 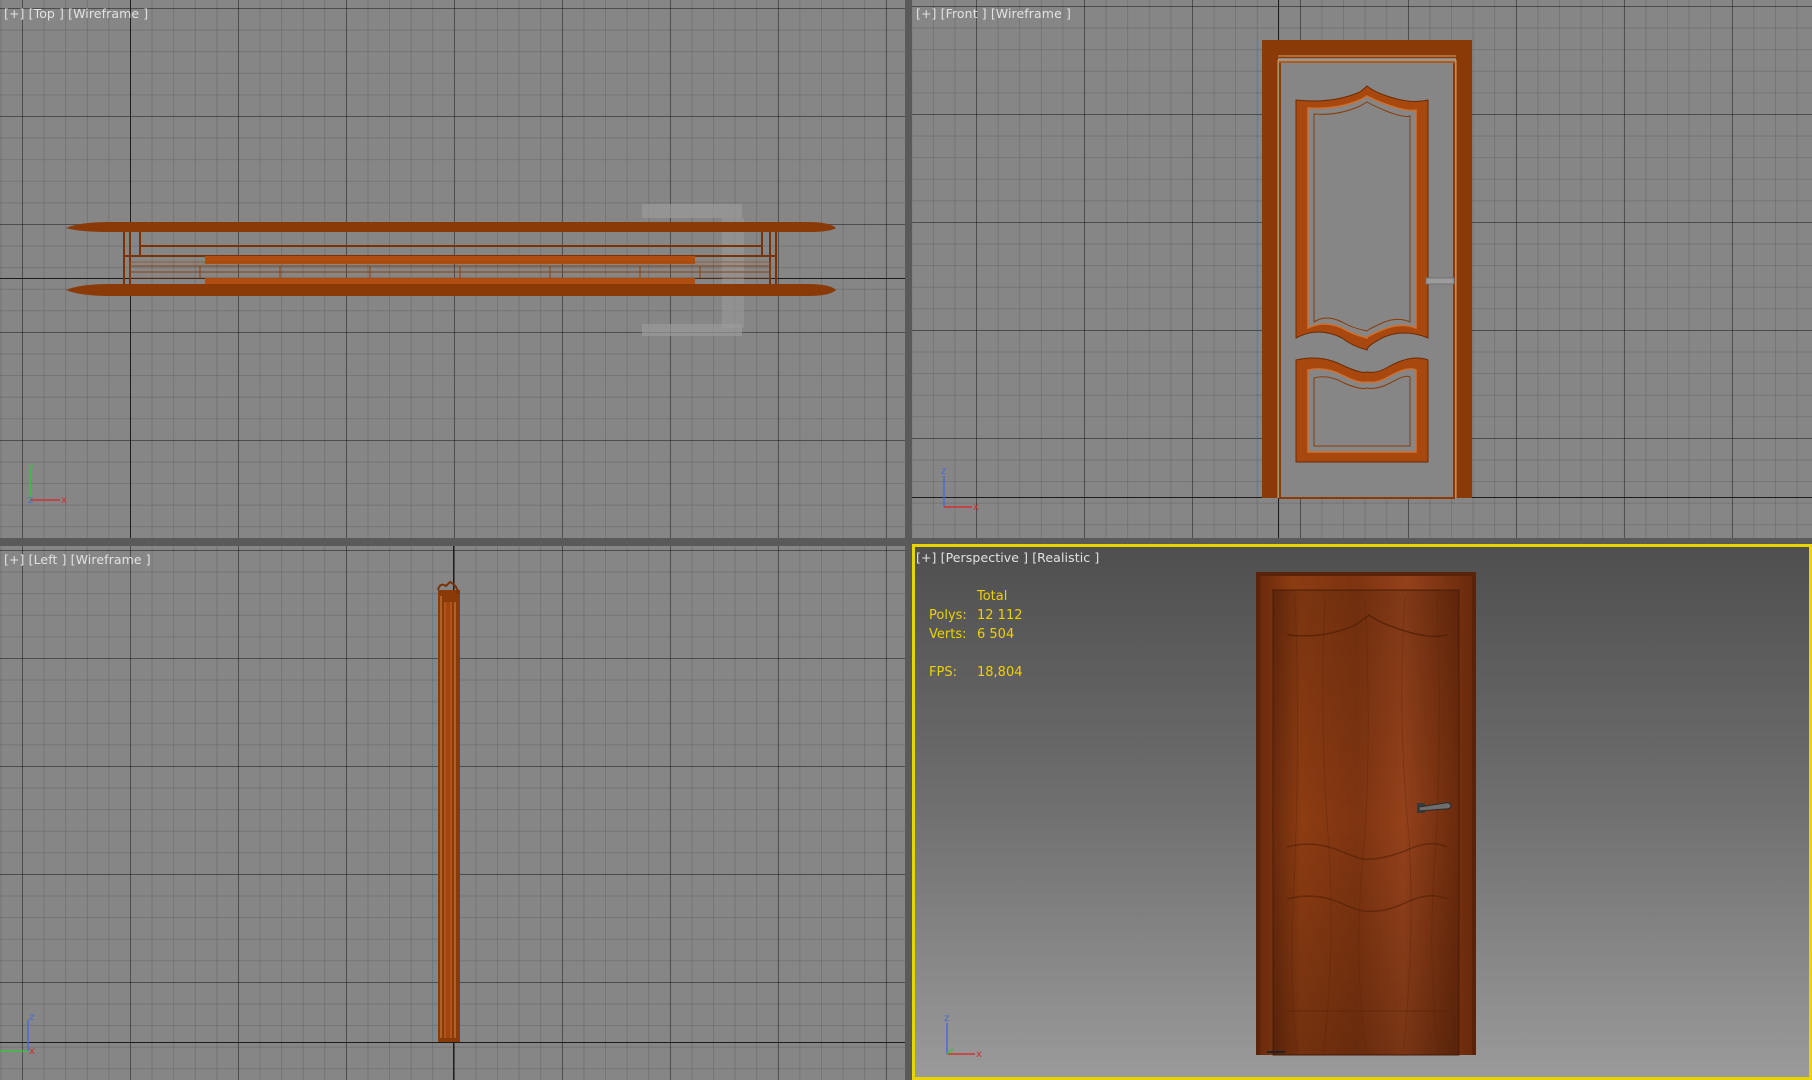 What do you see at coordinates (993, 13) in the screenshot?
I see `viewport-label-front: [+] [Front ] [Wireframe ]` at bounding box center [993, 13].